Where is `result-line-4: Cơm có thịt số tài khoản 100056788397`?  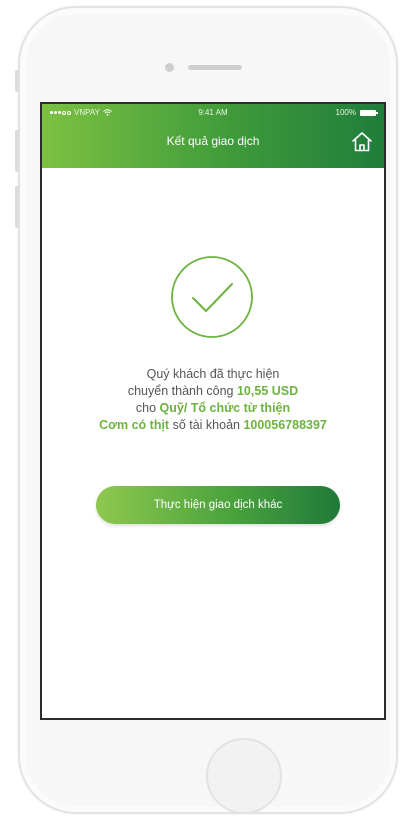 result-line-4: Cơm có thịt số tài khoản 100056788397 is located at coordinates (213, 425).